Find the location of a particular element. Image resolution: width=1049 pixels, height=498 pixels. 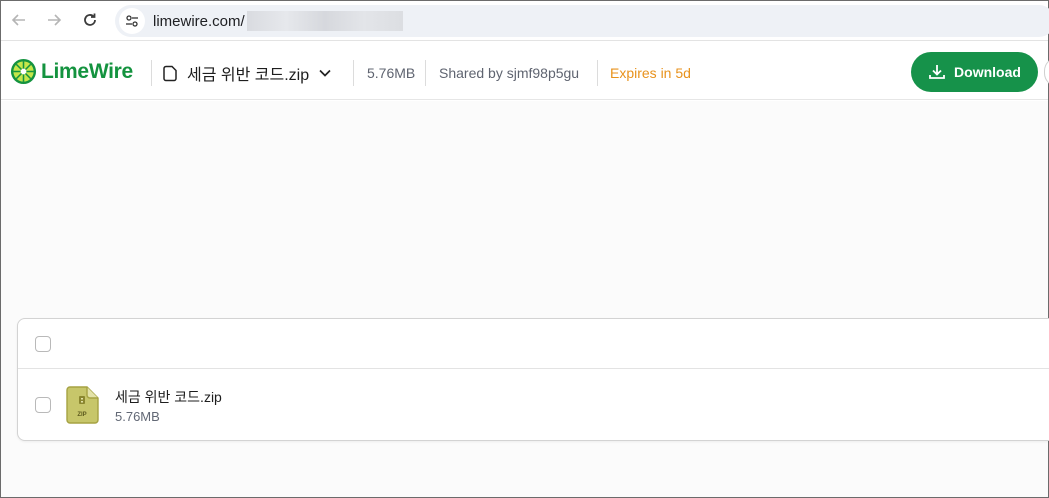

arrow-right-icon is located at coordinates (55, 20).